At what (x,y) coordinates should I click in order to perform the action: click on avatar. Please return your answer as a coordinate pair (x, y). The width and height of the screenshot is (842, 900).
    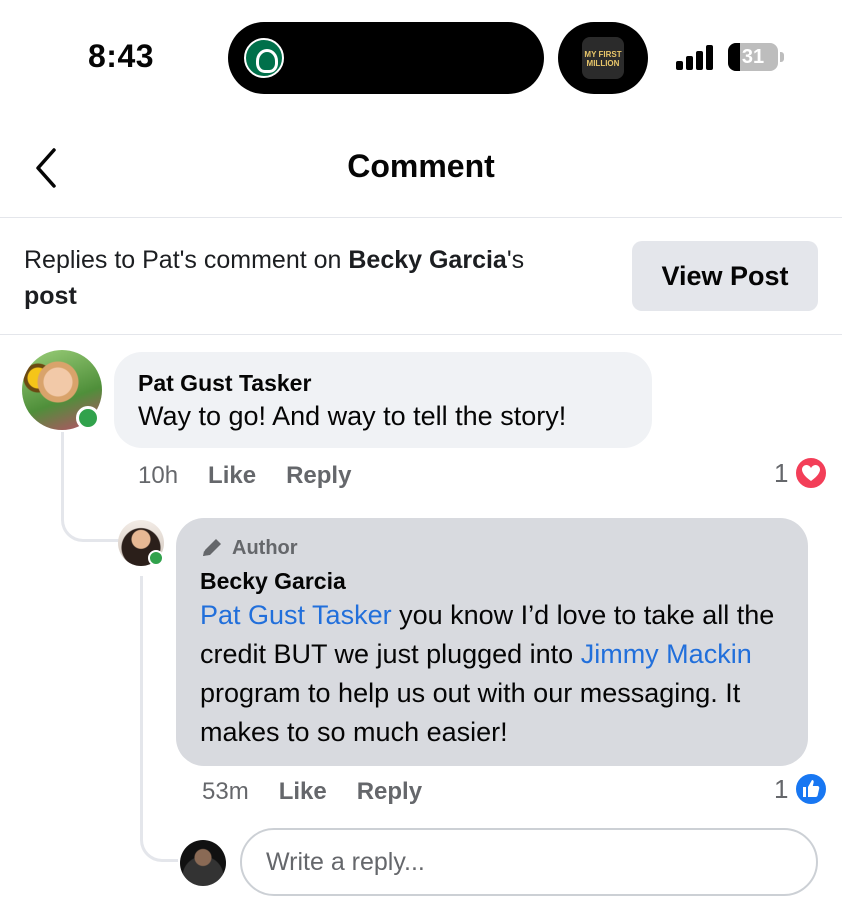
    Looking at the image, I should click on (203, 863).